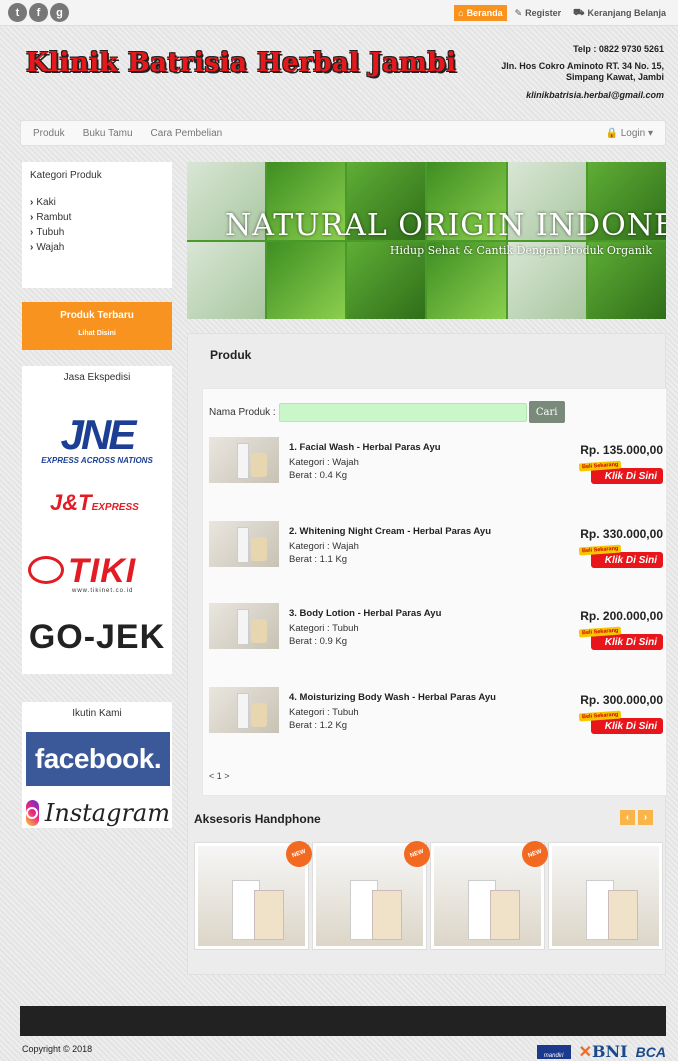  Describe the element at coordinates (610, 1051) in the screenshot. I see `bni-label: BNI` at that location.